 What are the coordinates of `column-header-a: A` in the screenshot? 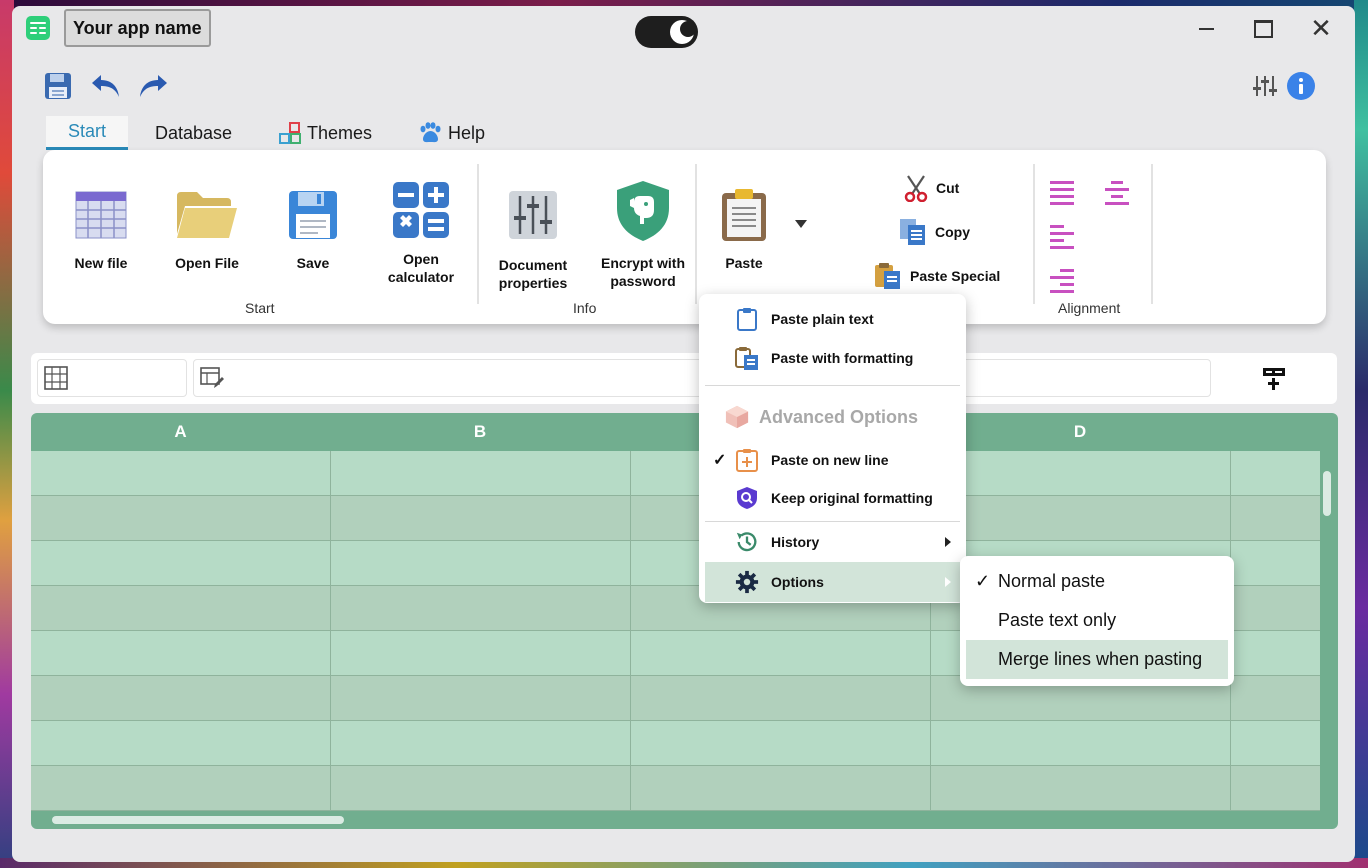 It's located at (180, 432).